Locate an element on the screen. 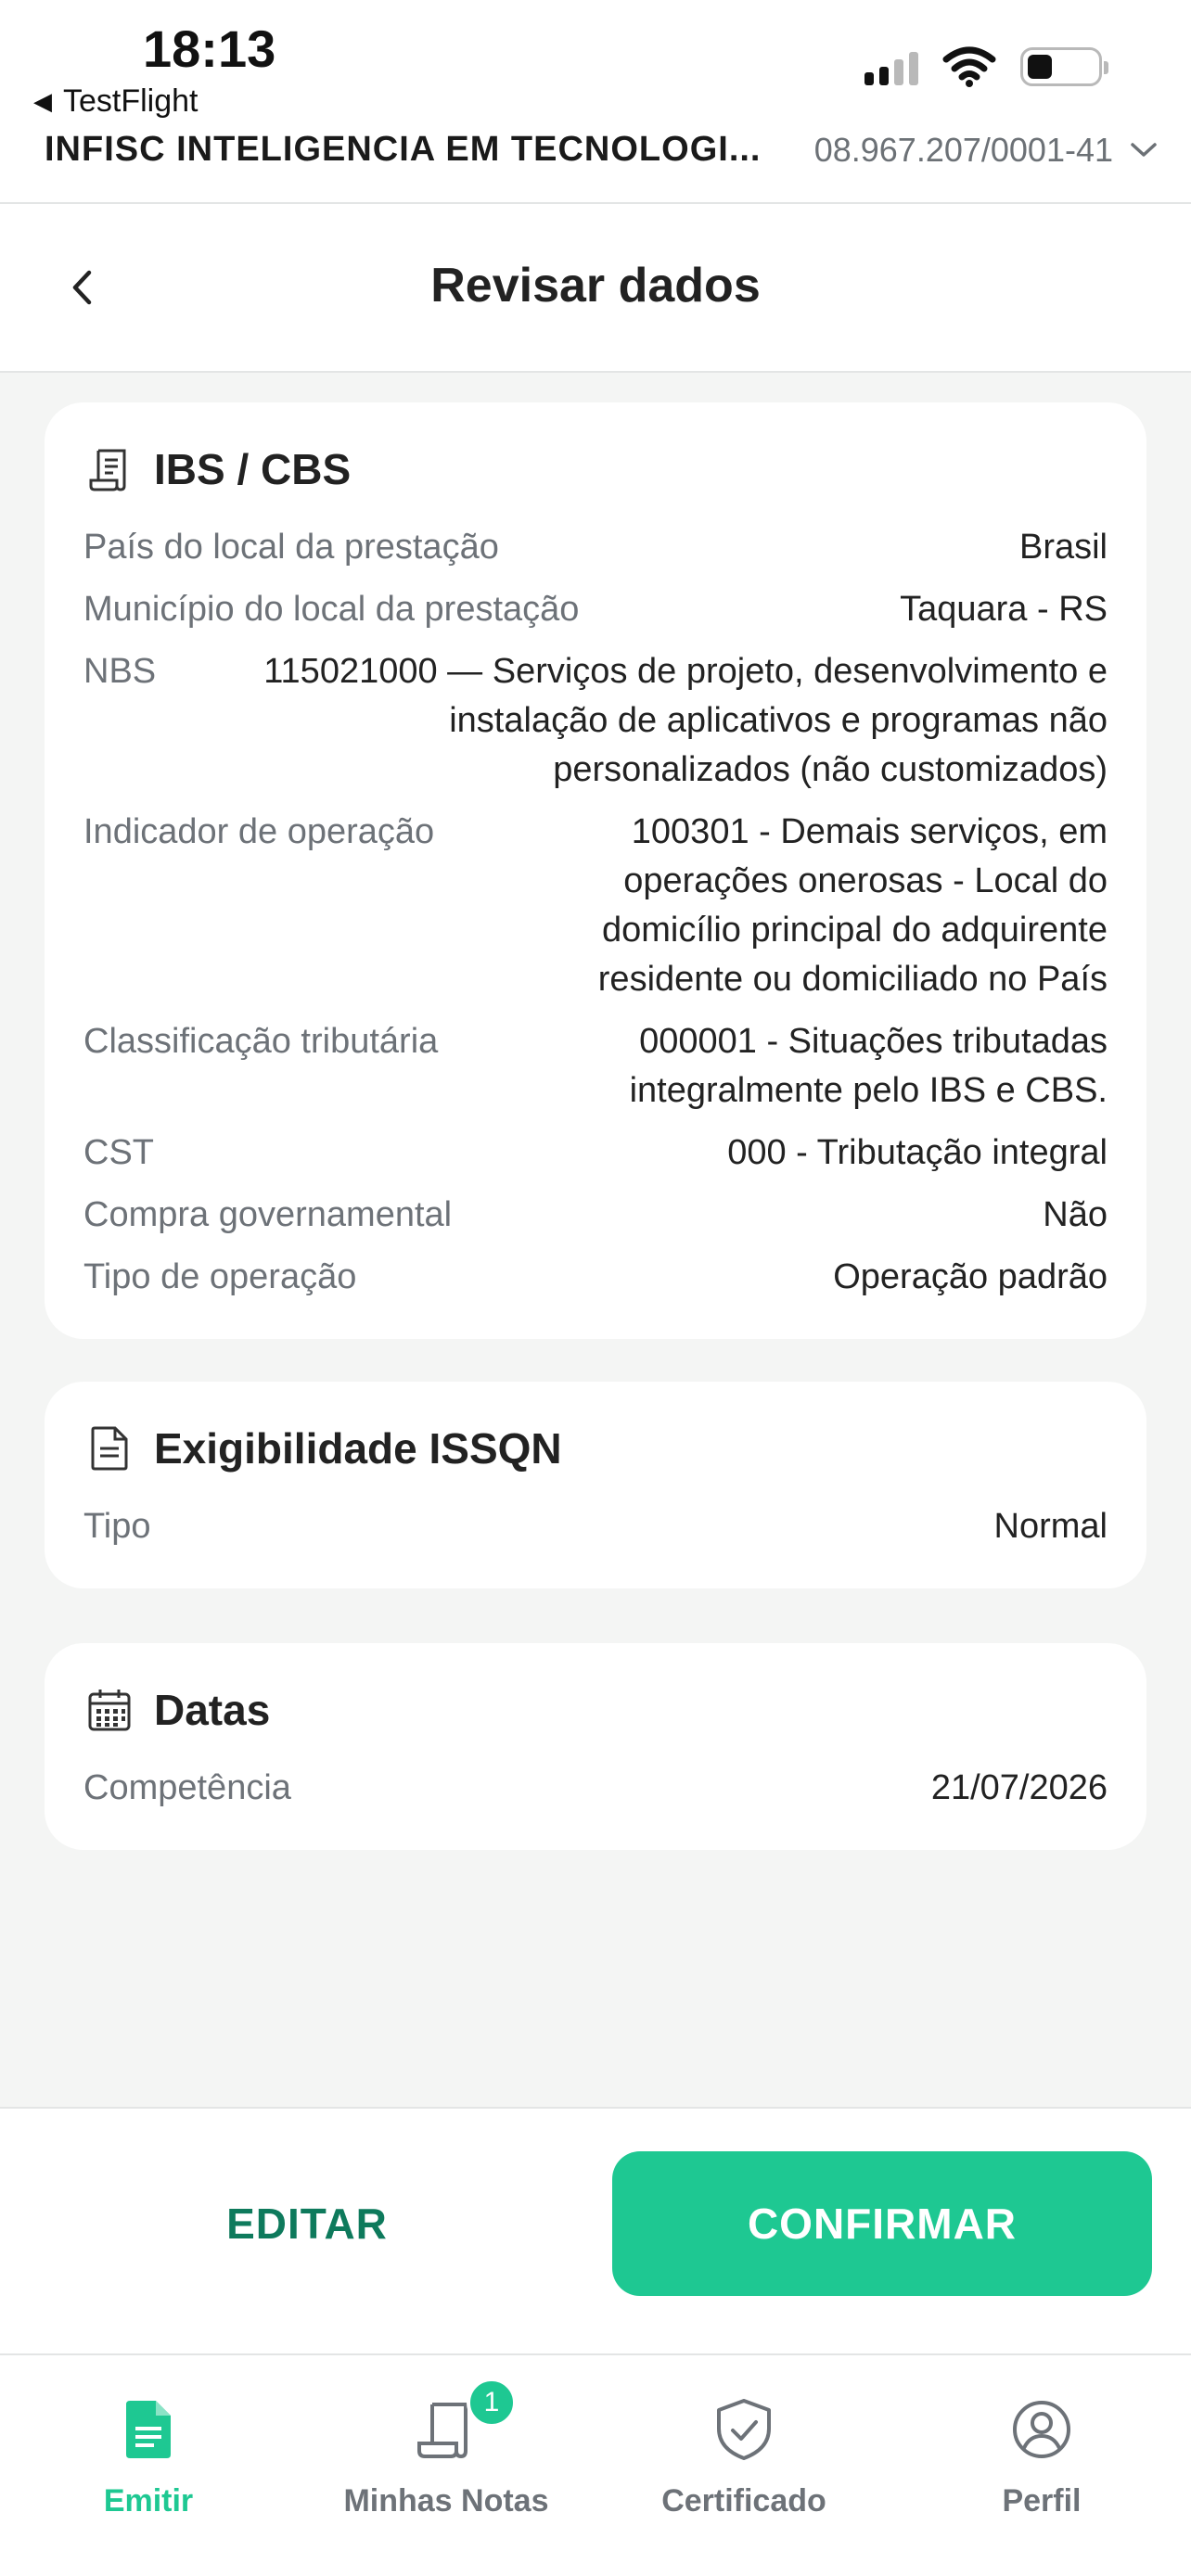 The image size is (1191, 2576). row-value: Taquara - RS is located at coordinates (1004, 609).